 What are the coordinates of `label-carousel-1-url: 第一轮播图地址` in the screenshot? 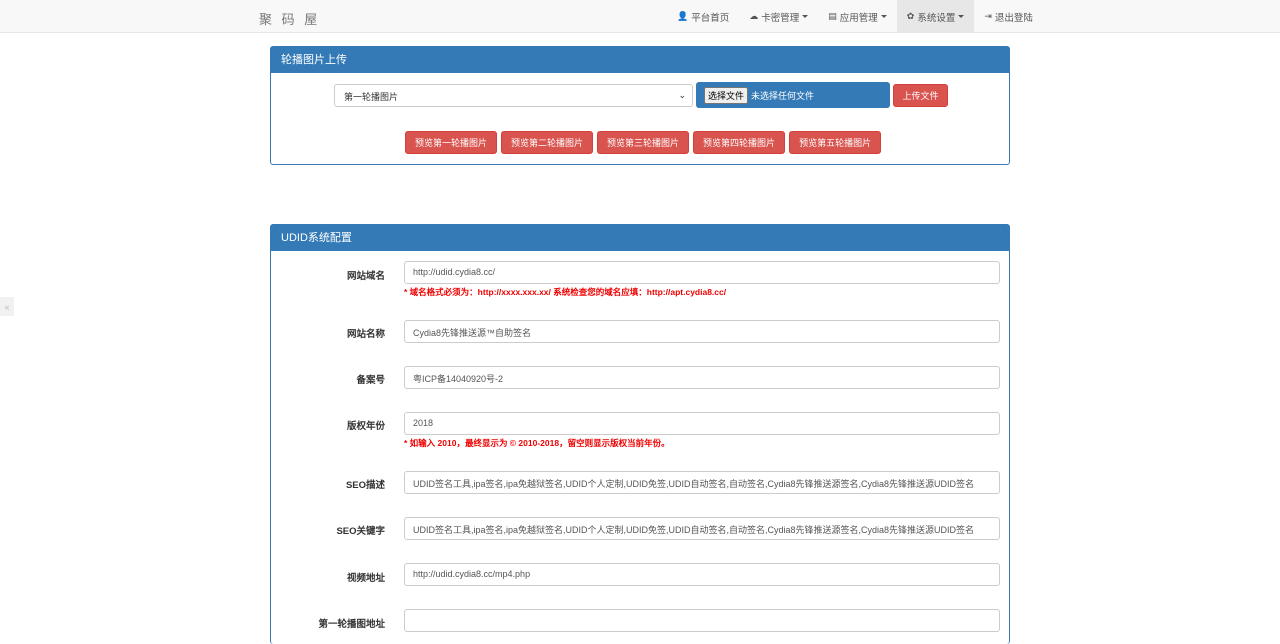 It's located at (351, 624).